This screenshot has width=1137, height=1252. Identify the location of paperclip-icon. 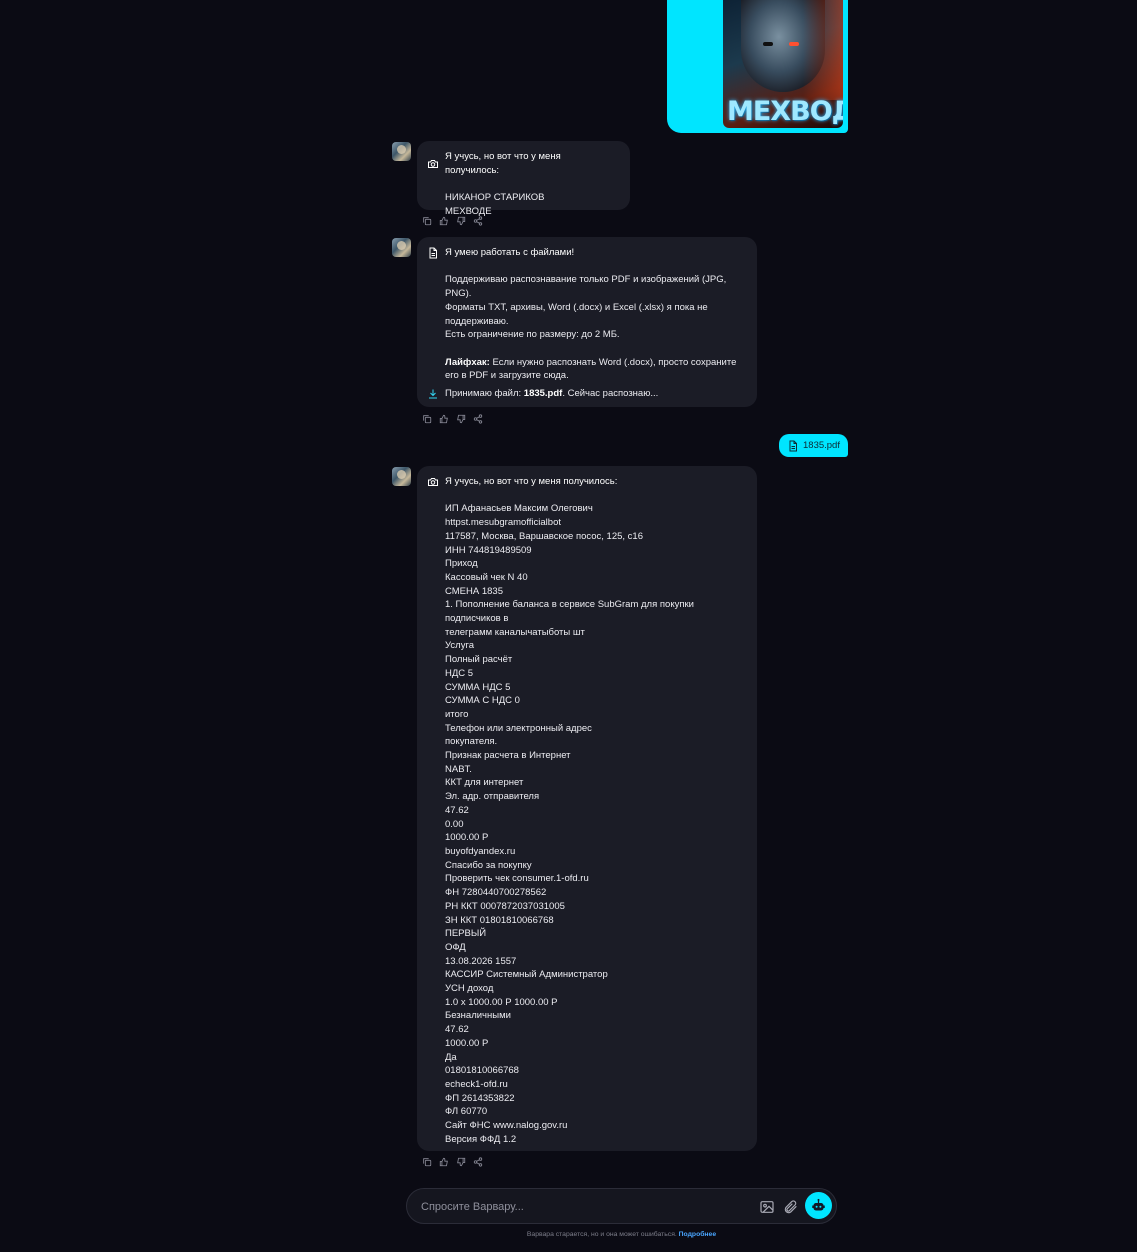
(791, 1207).